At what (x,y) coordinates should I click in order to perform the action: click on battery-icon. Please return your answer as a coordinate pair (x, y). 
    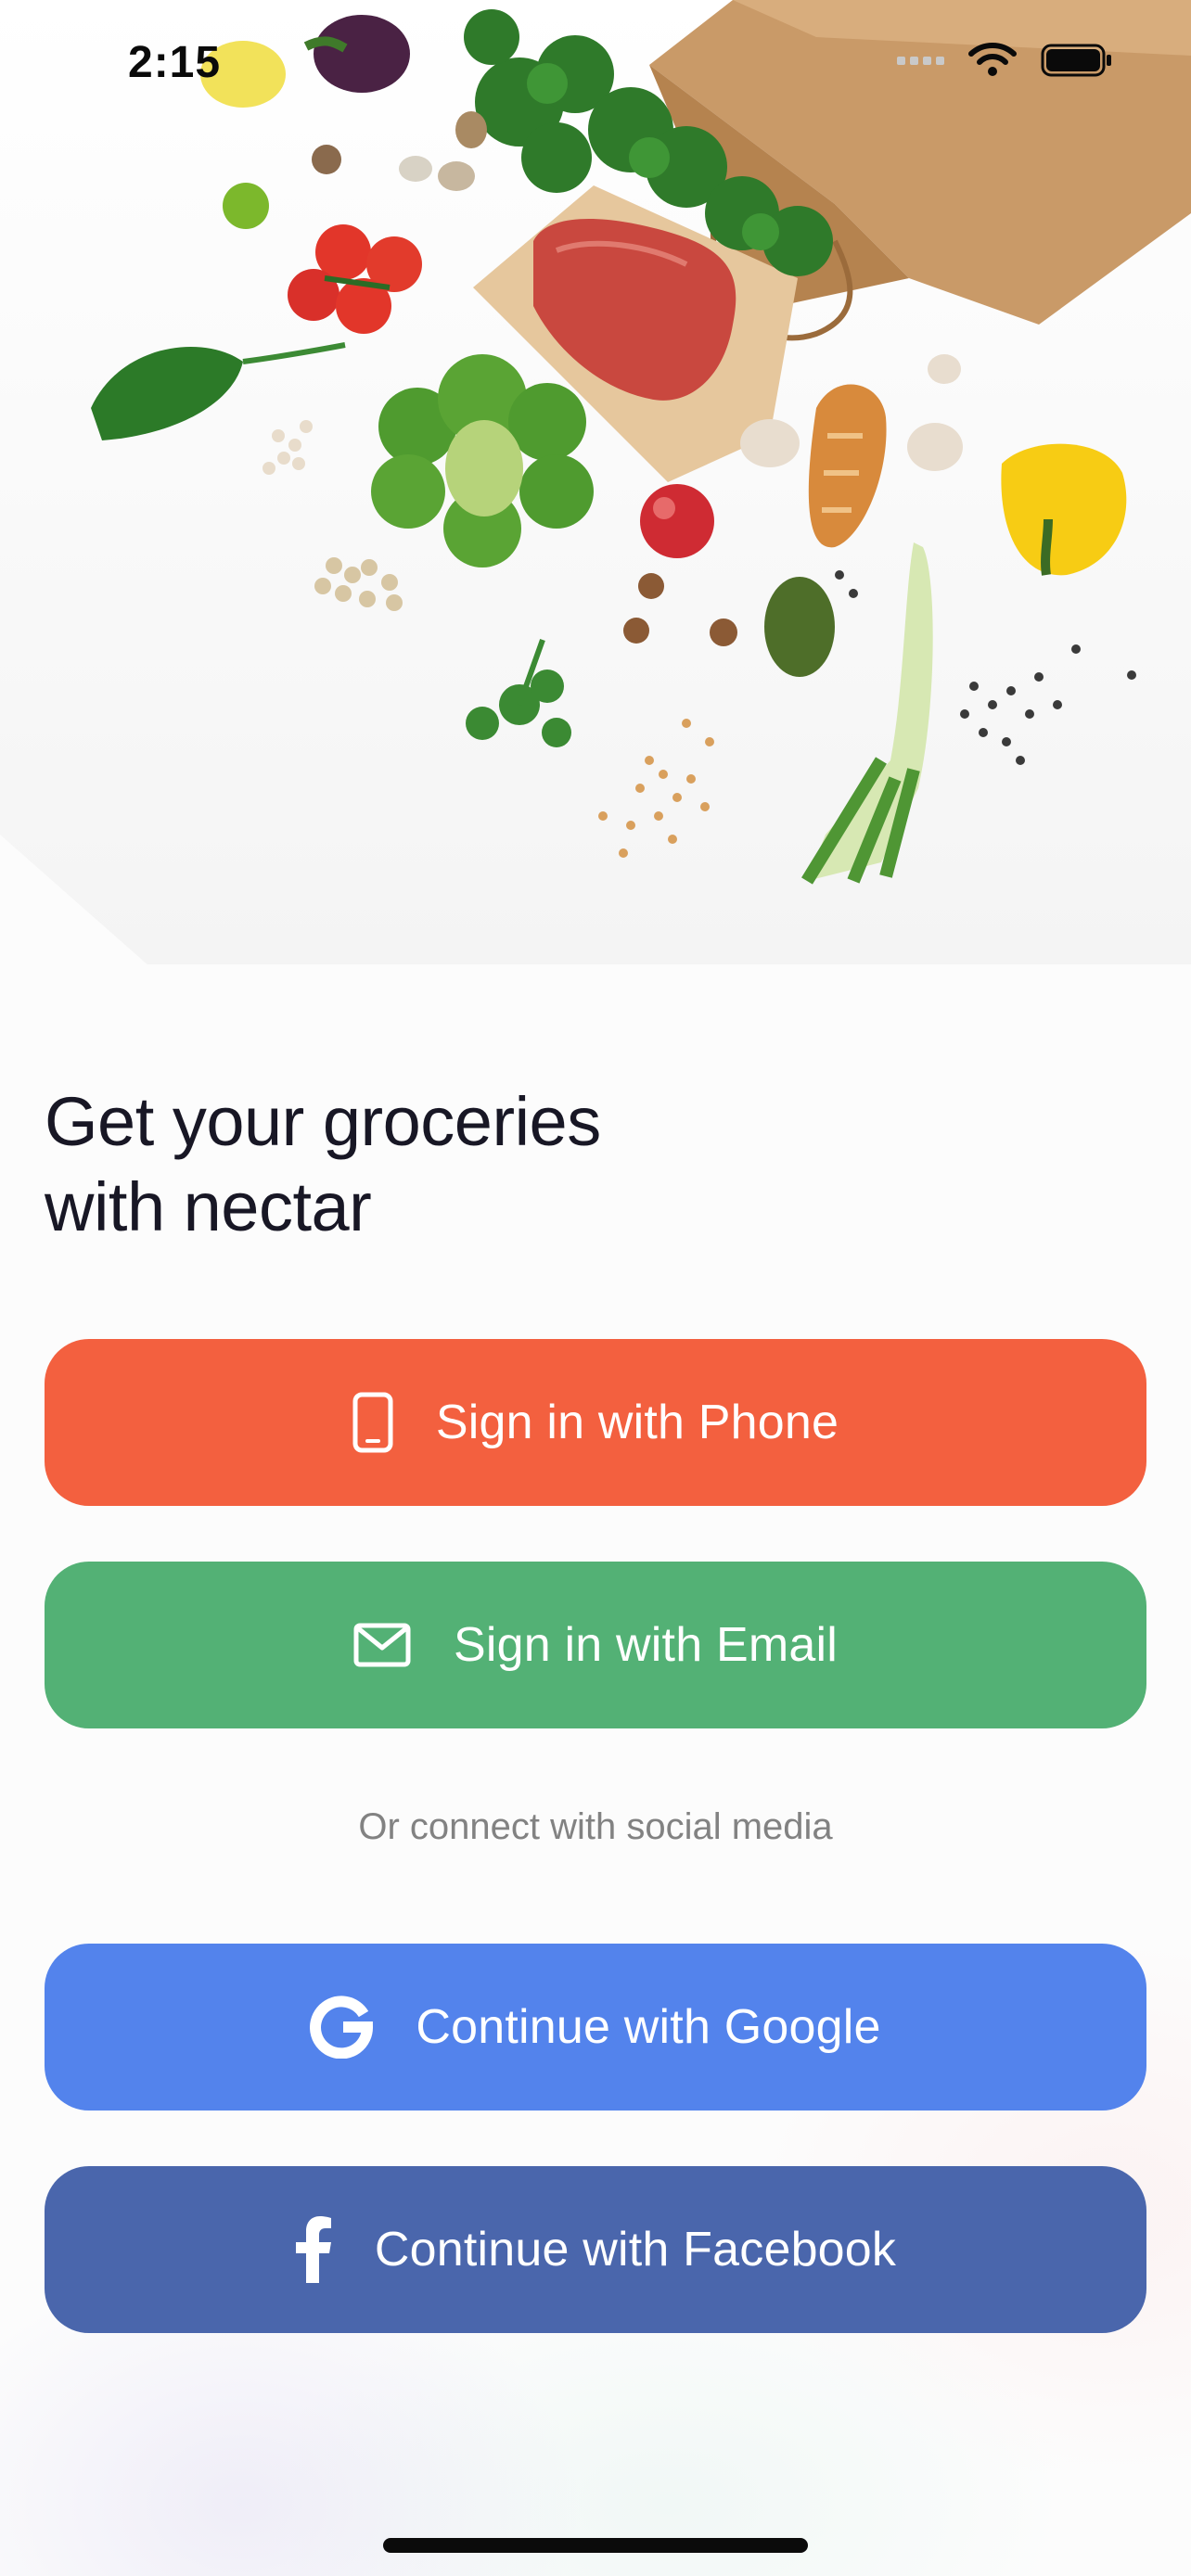
    Looking at the image, I should click on (1076, 61).